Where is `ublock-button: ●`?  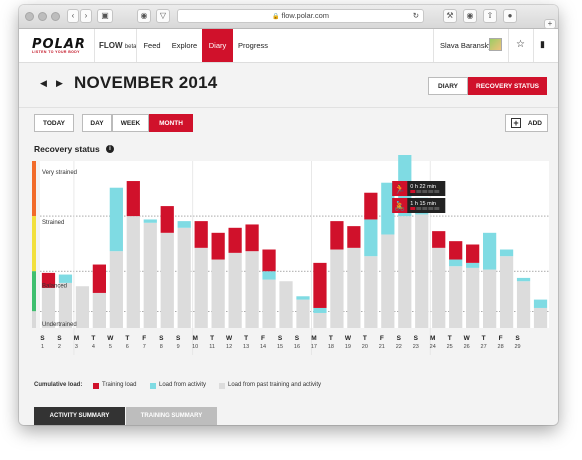
ublock-button: ● is located at coordinates (510, 16).